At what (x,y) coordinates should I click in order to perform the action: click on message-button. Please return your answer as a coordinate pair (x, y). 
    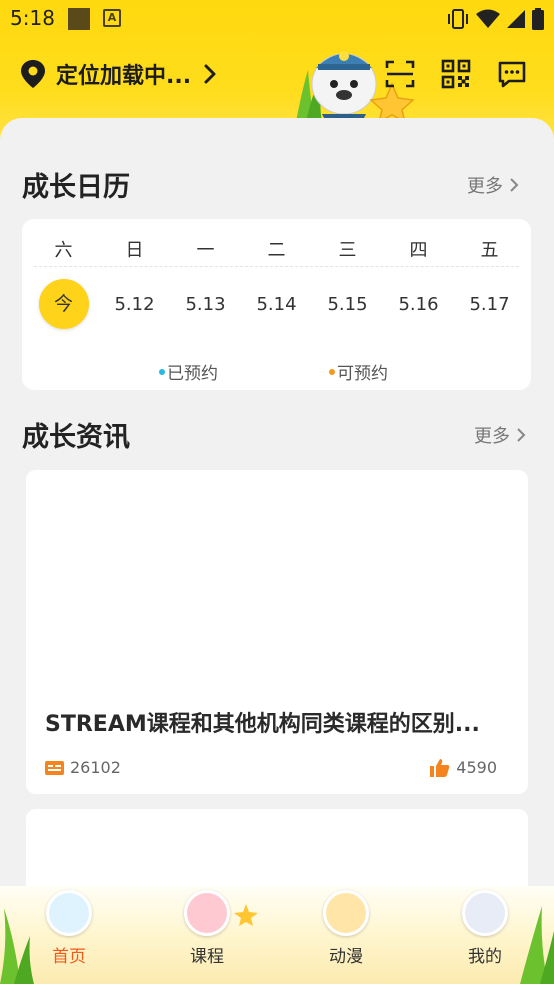
    Looking at the image, I should click on (512, 74).